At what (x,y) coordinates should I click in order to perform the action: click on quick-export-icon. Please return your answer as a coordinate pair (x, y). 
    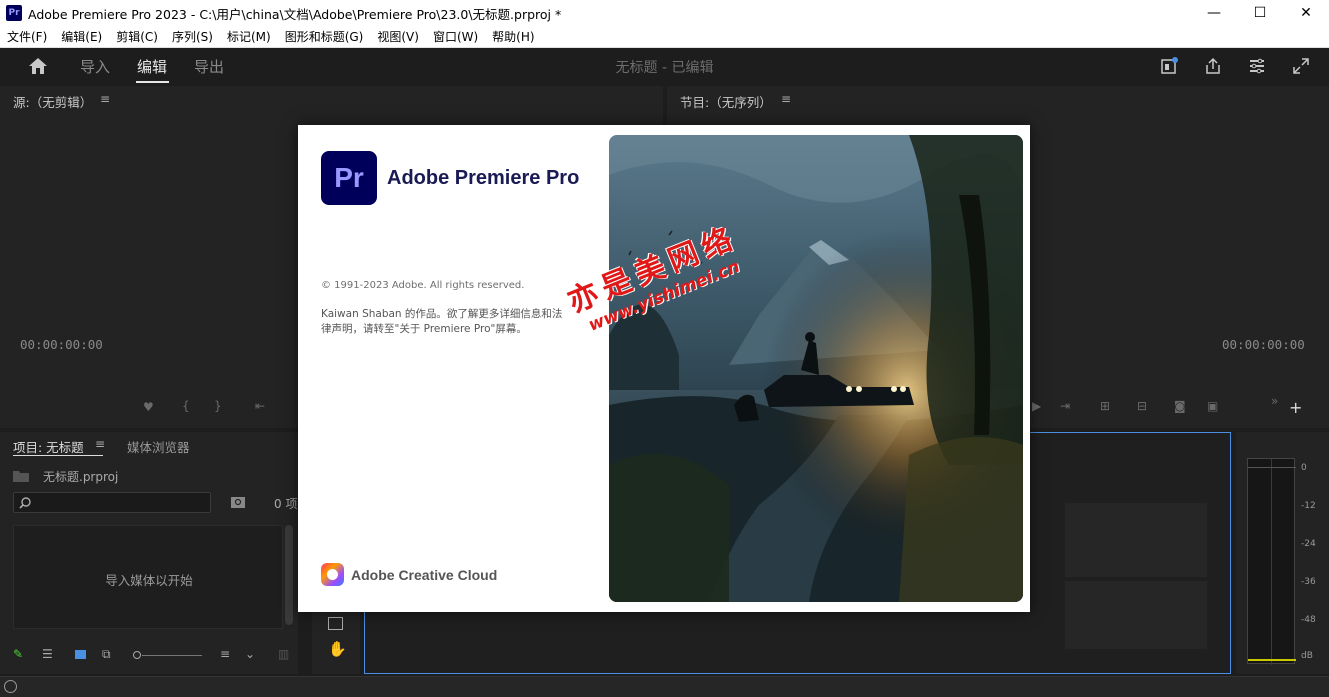
    Looking at the image, I should click on (1170, 66).